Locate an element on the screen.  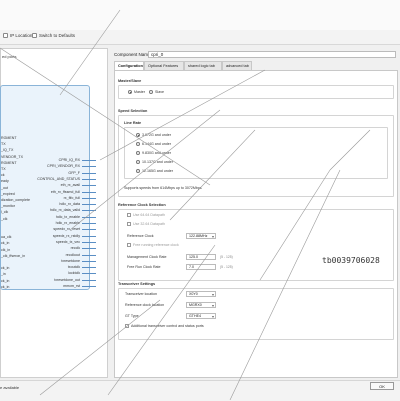
watermark-text: tb0039706028 is located at coordinates (351, 260).